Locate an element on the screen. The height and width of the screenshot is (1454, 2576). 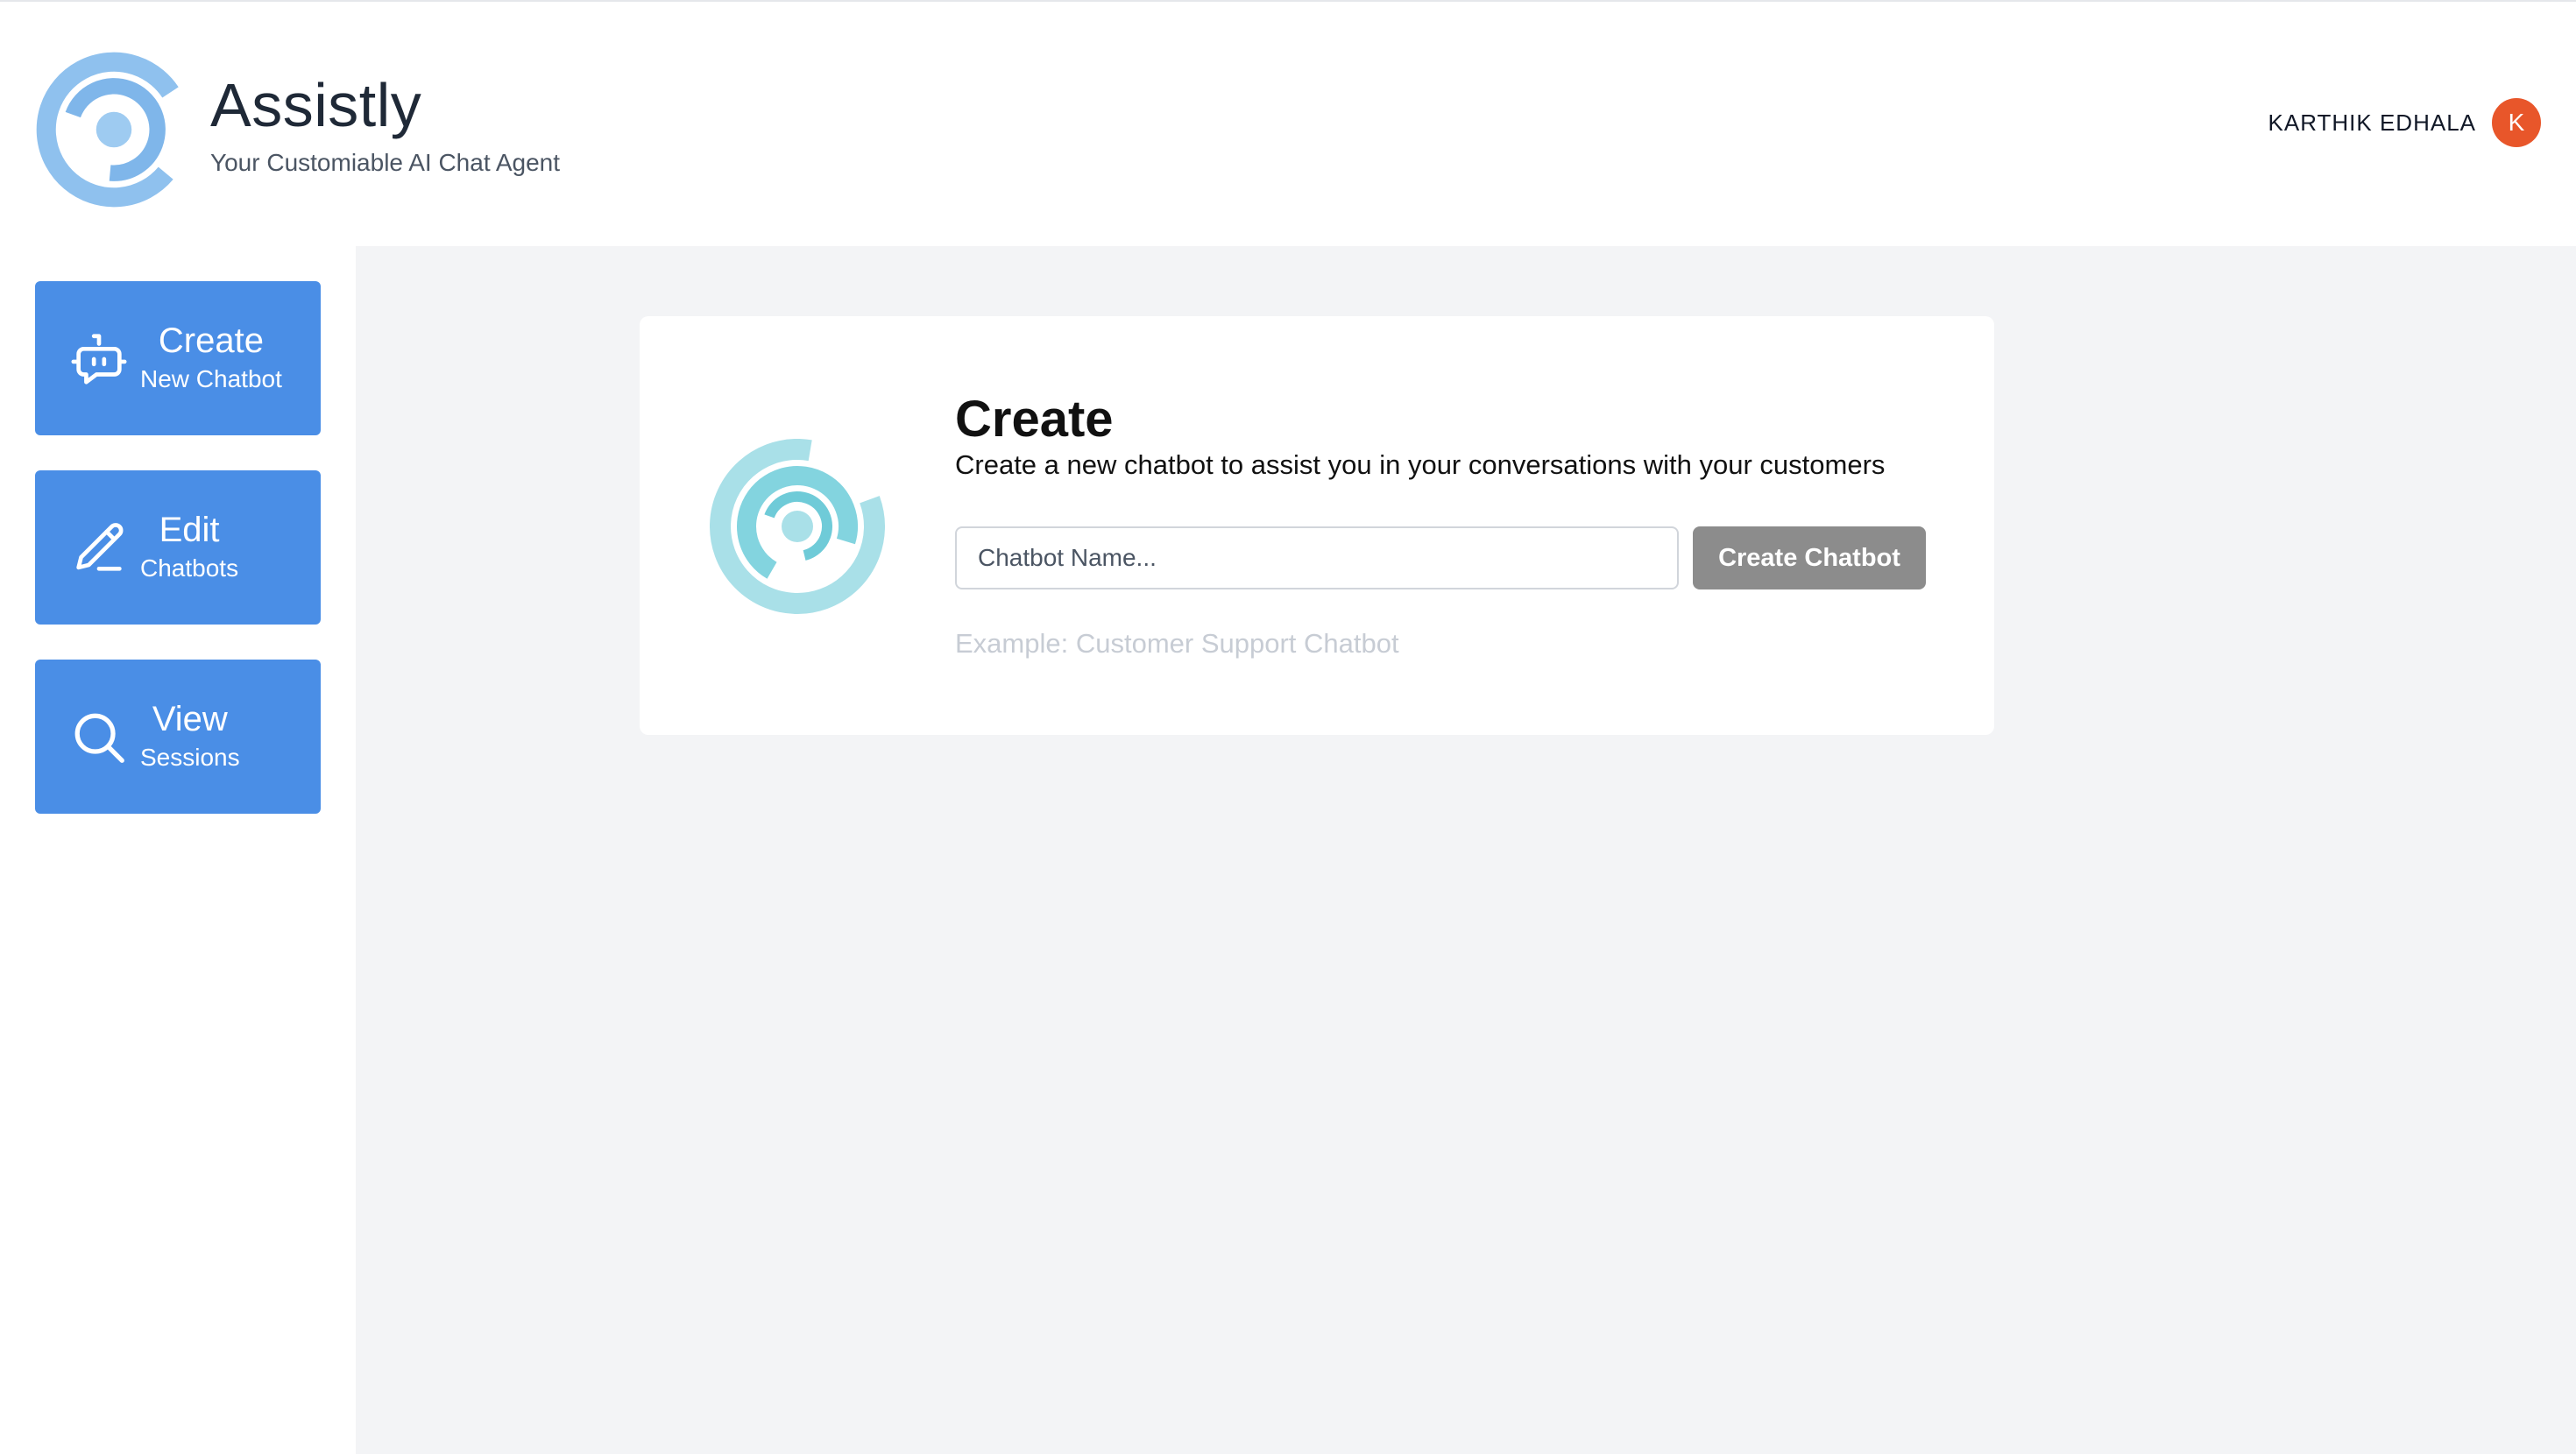
user-menu: KARTHIK EDHALA K is located at coordinates (2404, 122).